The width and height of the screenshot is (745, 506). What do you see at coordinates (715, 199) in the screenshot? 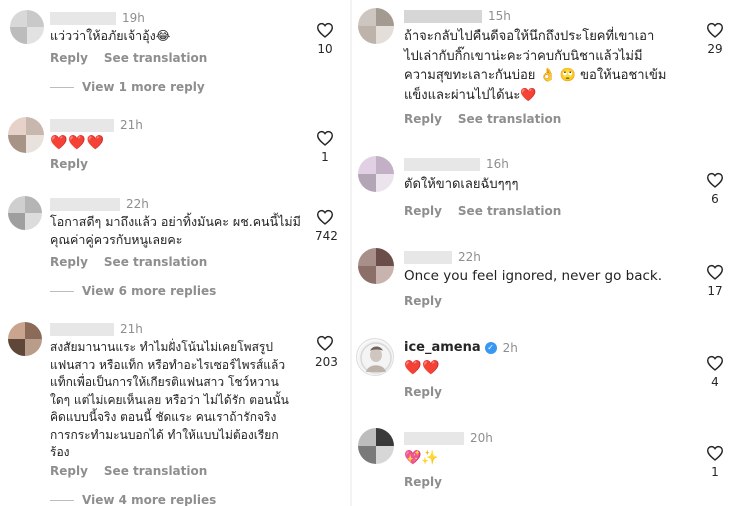
I see `like-count: 6` at bounding box center [715, 199].